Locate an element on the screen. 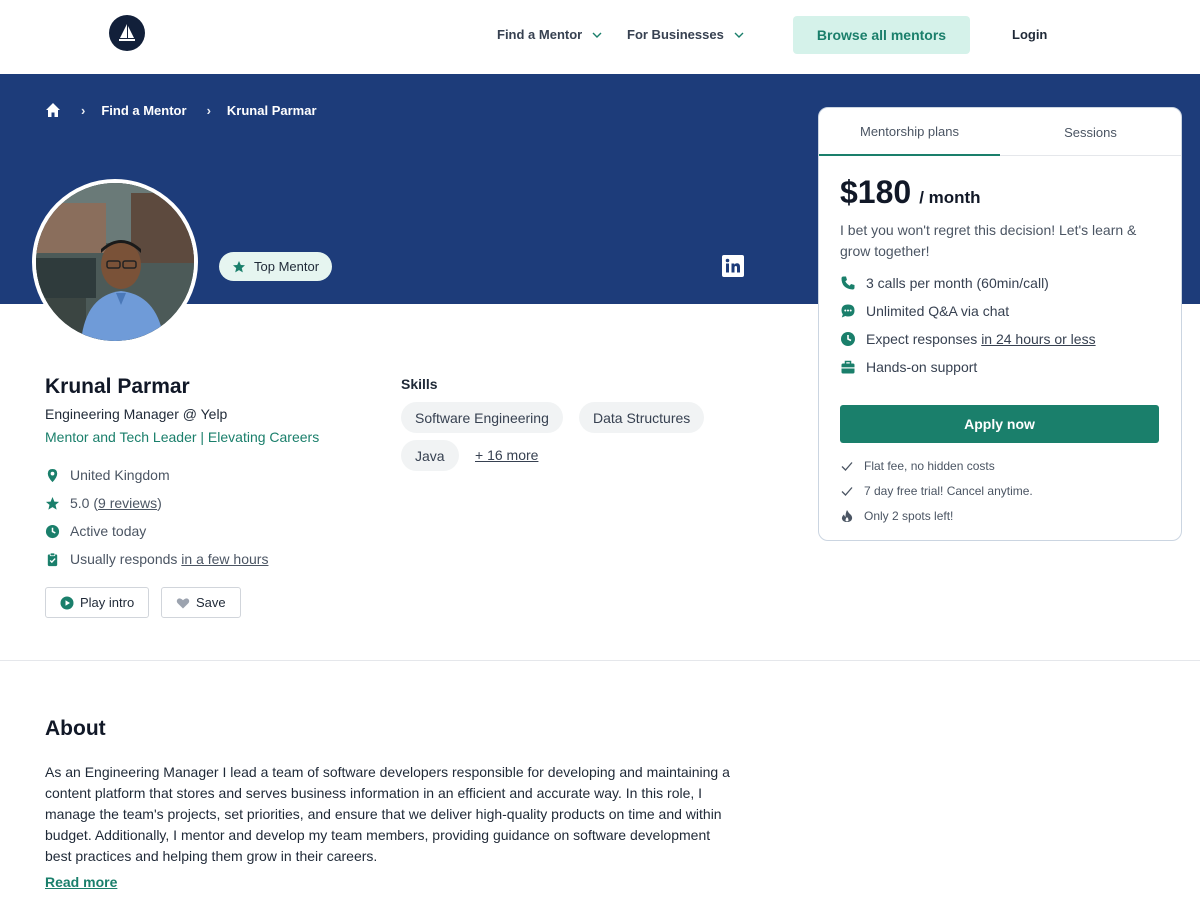 Image resolution: width=1200 pixels, height=907 pixels. responds-text: Usually responds is located at coordinates (124, 559).